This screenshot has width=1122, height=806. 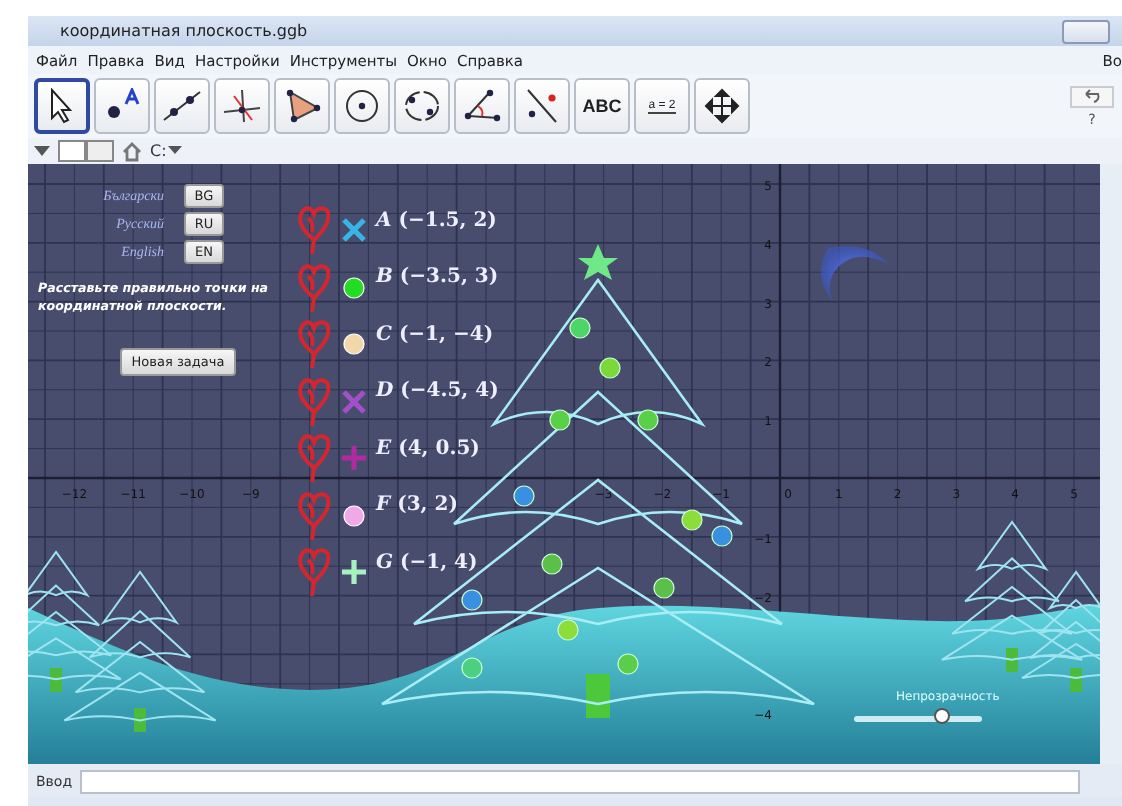 I want to click on input-field, so click(x=580, y=781).